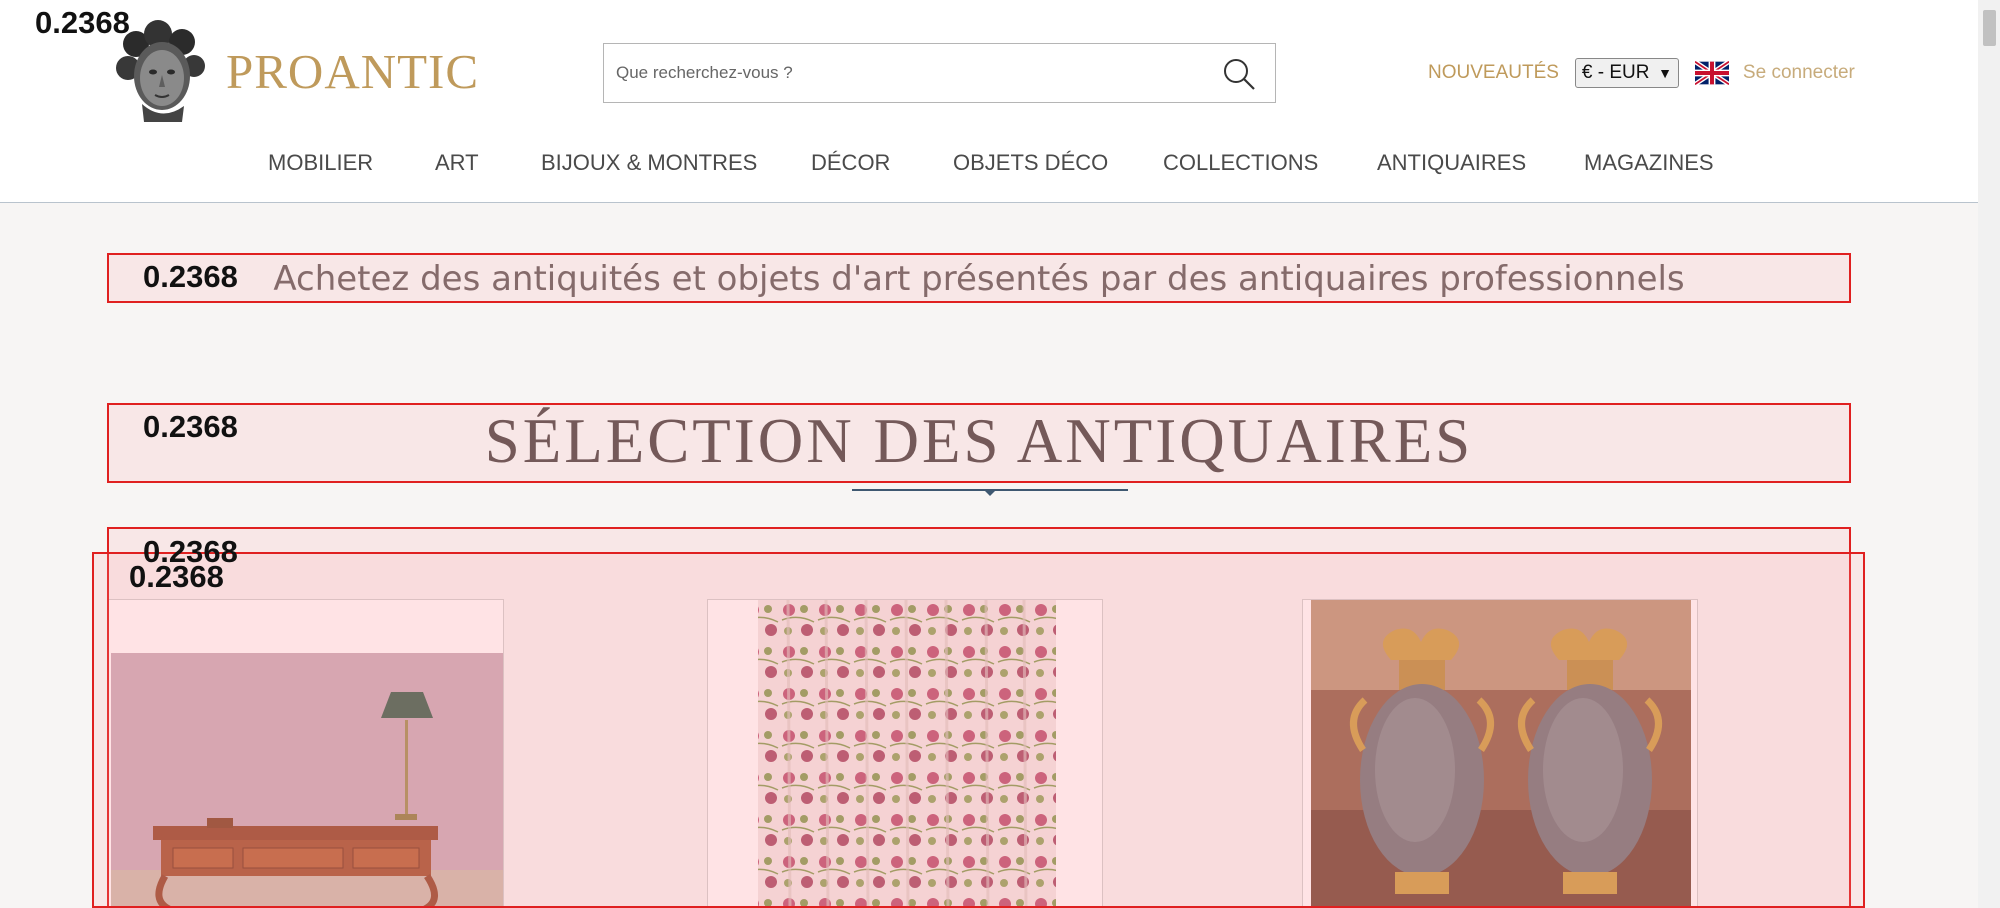  Describe the element at coordinates (457, 163) in the screenshot. I see `nav-item-art: ART` at that location.